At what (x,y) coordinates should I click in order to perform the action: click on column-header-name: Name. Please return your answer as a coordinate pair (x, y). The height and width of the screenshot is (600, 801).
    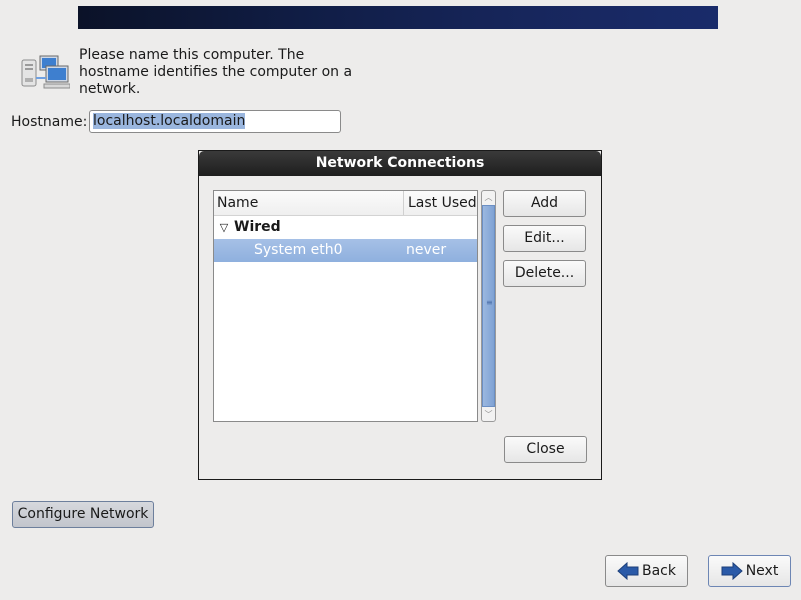
    Looking at the image, I should click on (309, 203).